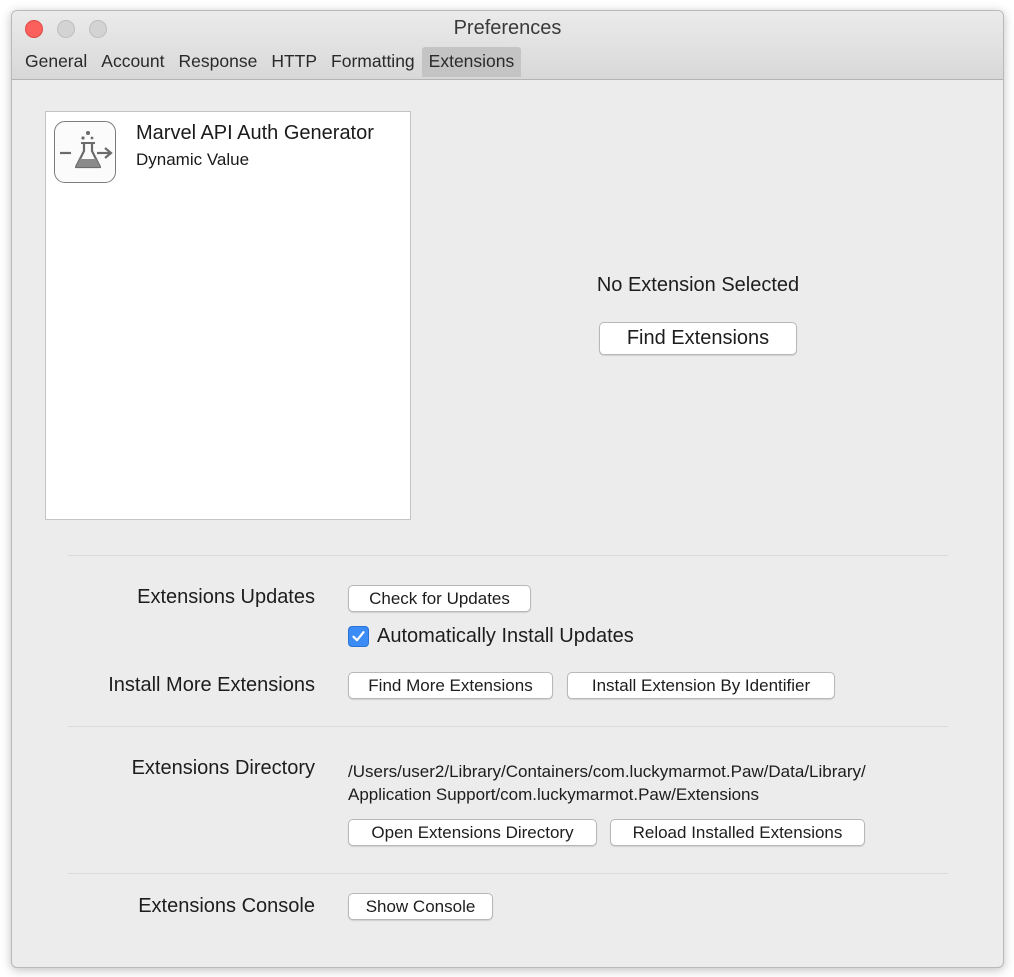  I want to click on auto-install-checkbox, so click(358, 636).